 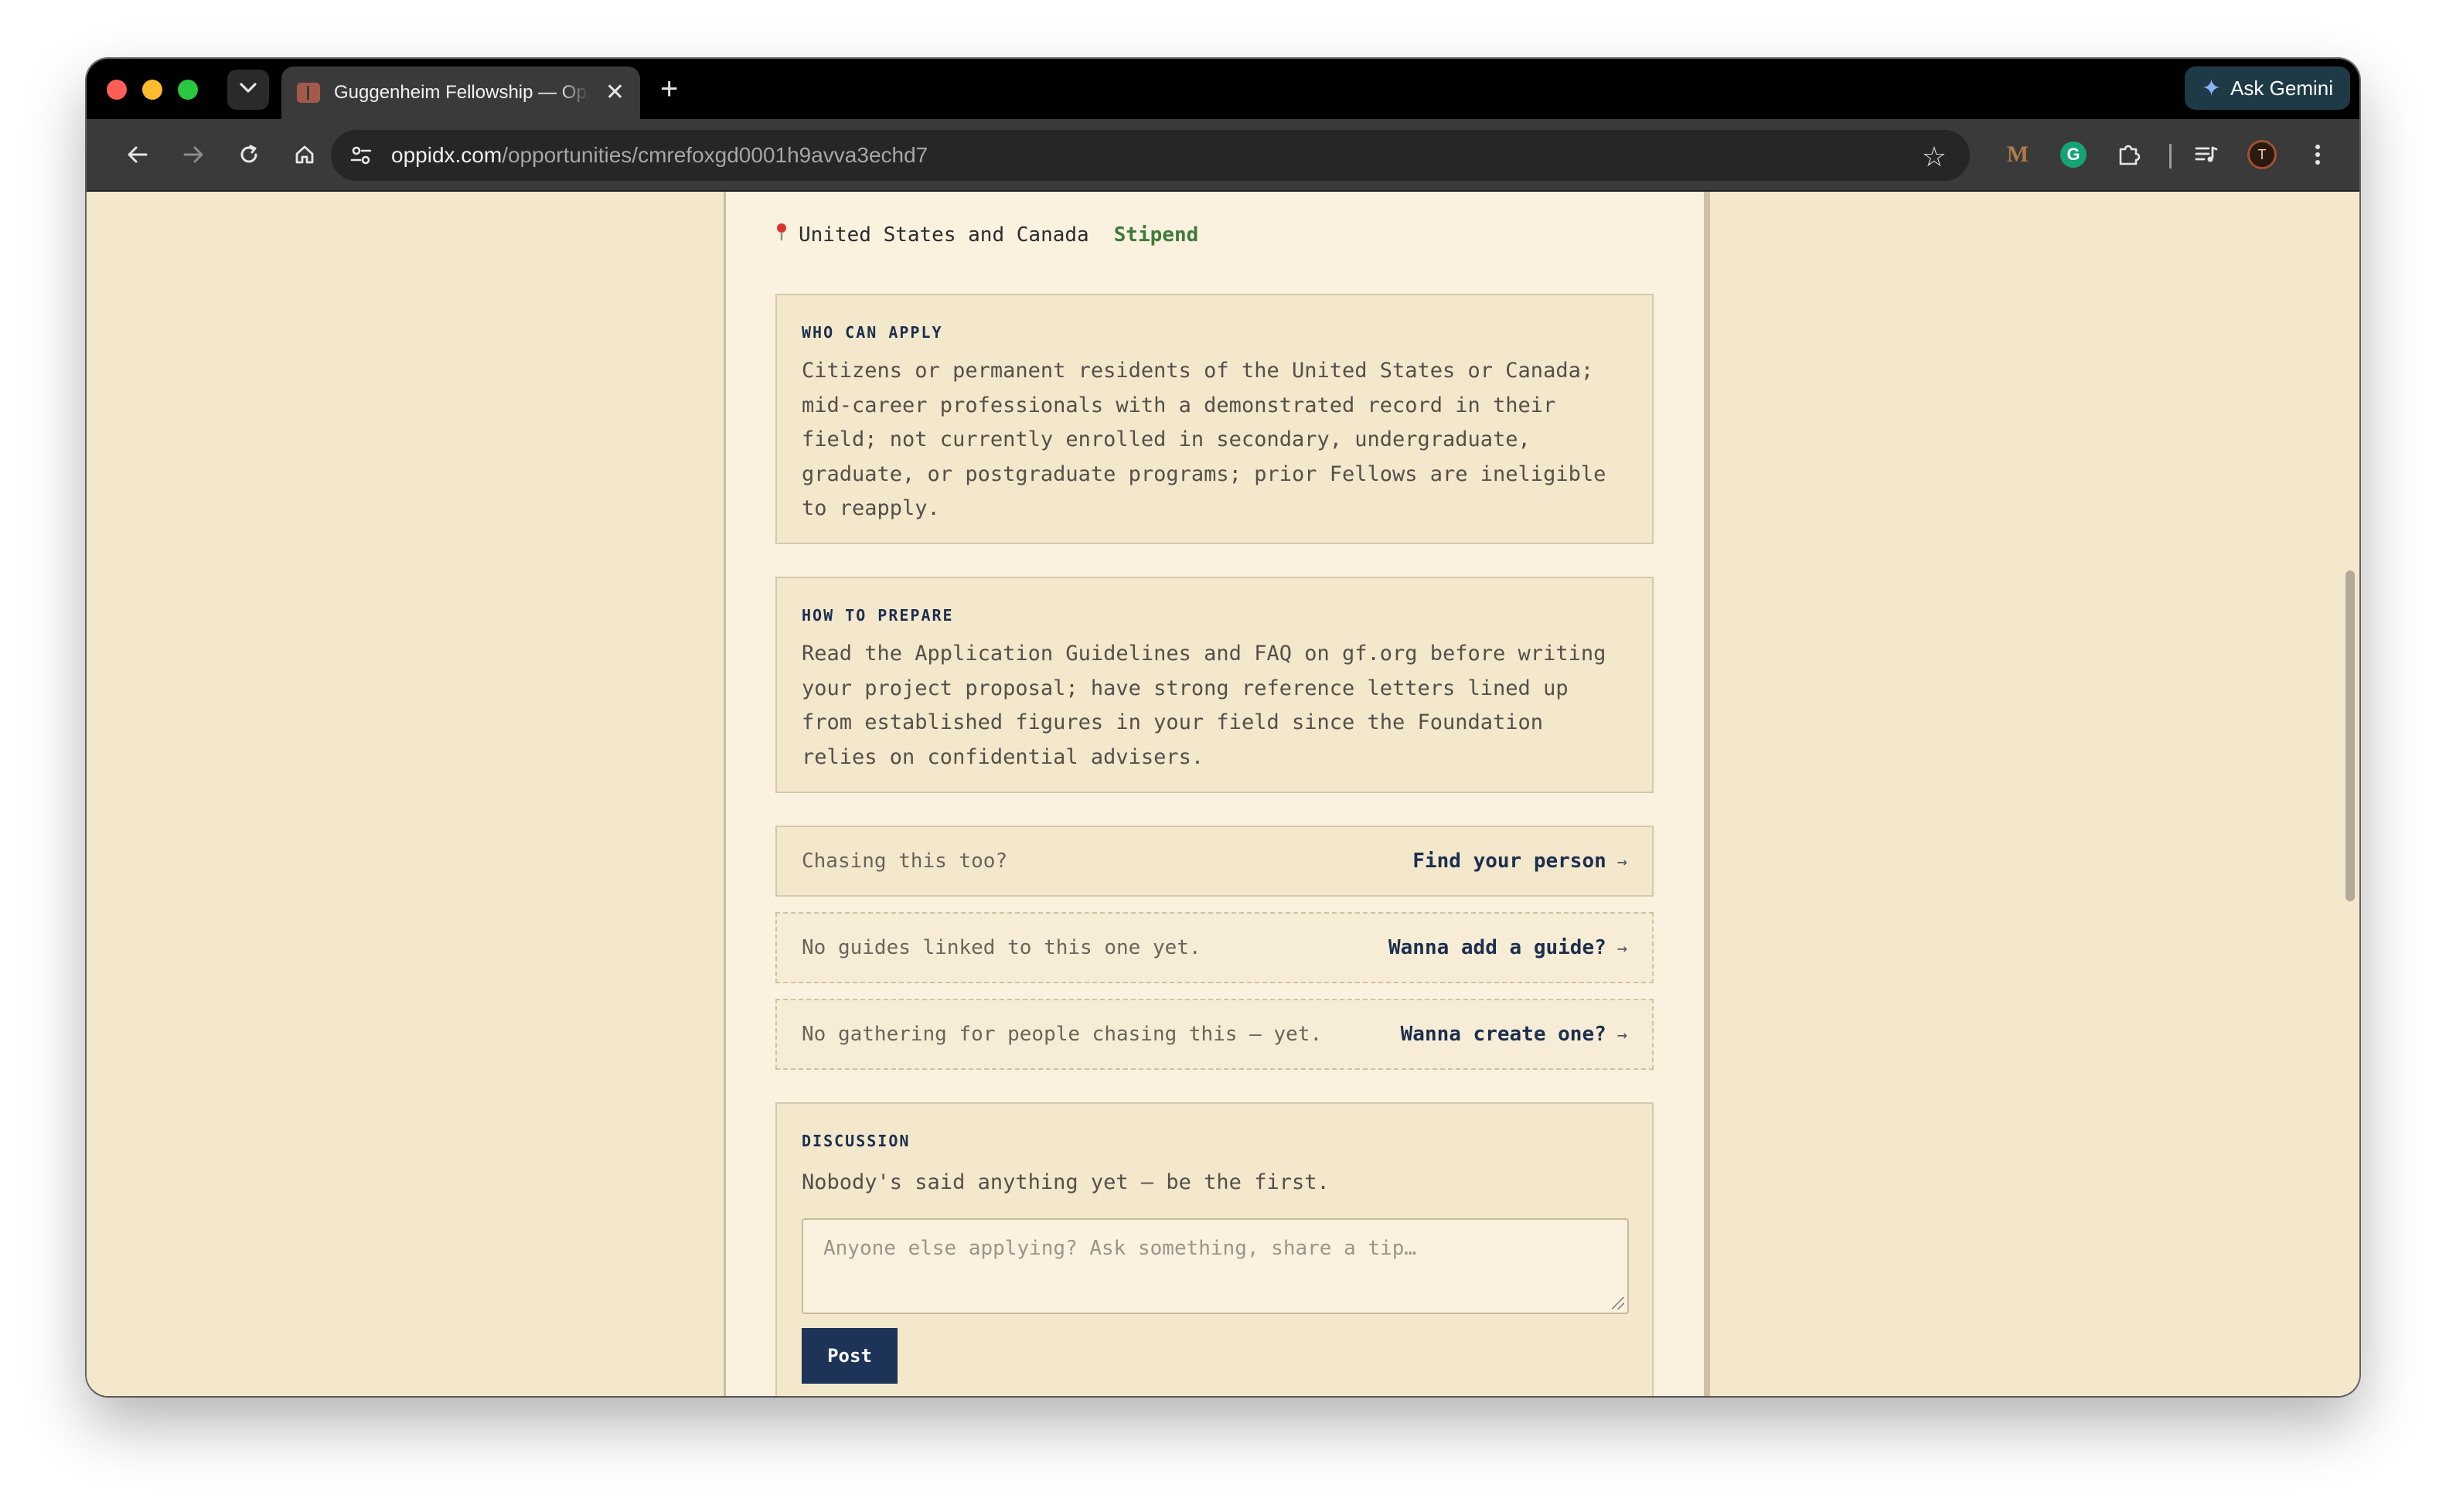 I want to click on extensions-puzzle-icon, so click(x=2129, y=154).